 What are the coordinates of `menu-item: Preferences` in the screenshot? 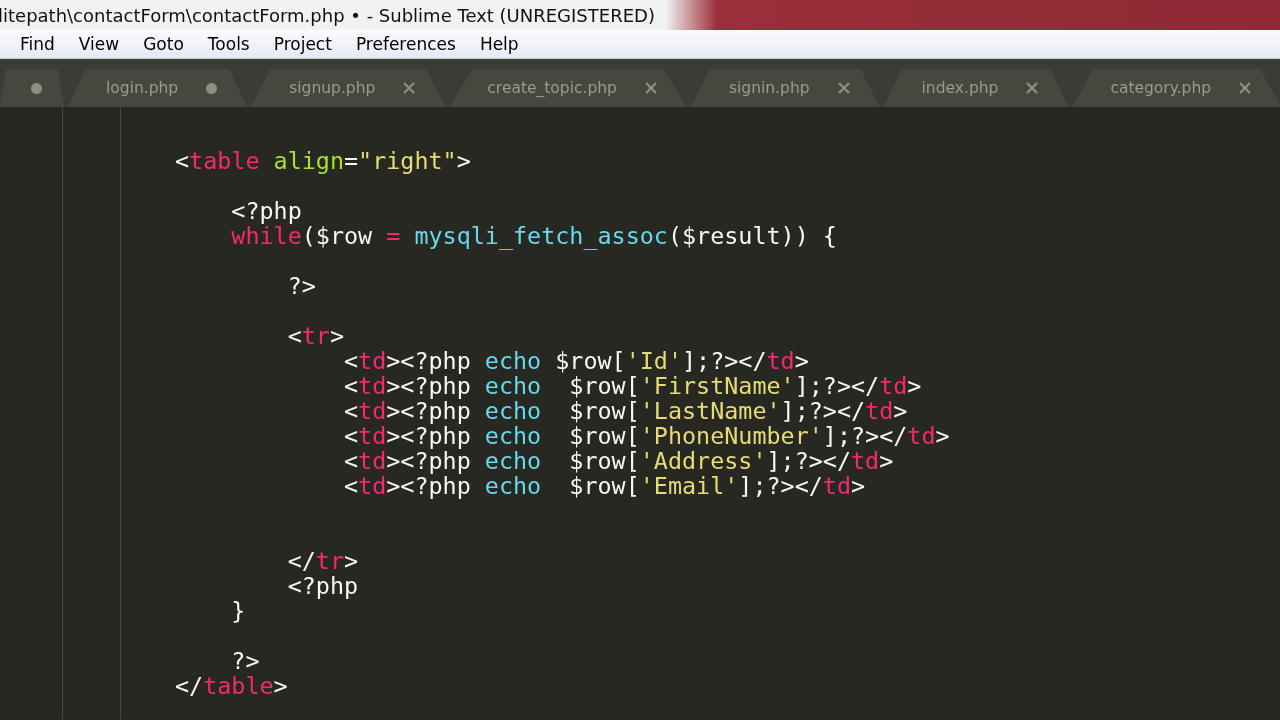 It's located at (405, 44).